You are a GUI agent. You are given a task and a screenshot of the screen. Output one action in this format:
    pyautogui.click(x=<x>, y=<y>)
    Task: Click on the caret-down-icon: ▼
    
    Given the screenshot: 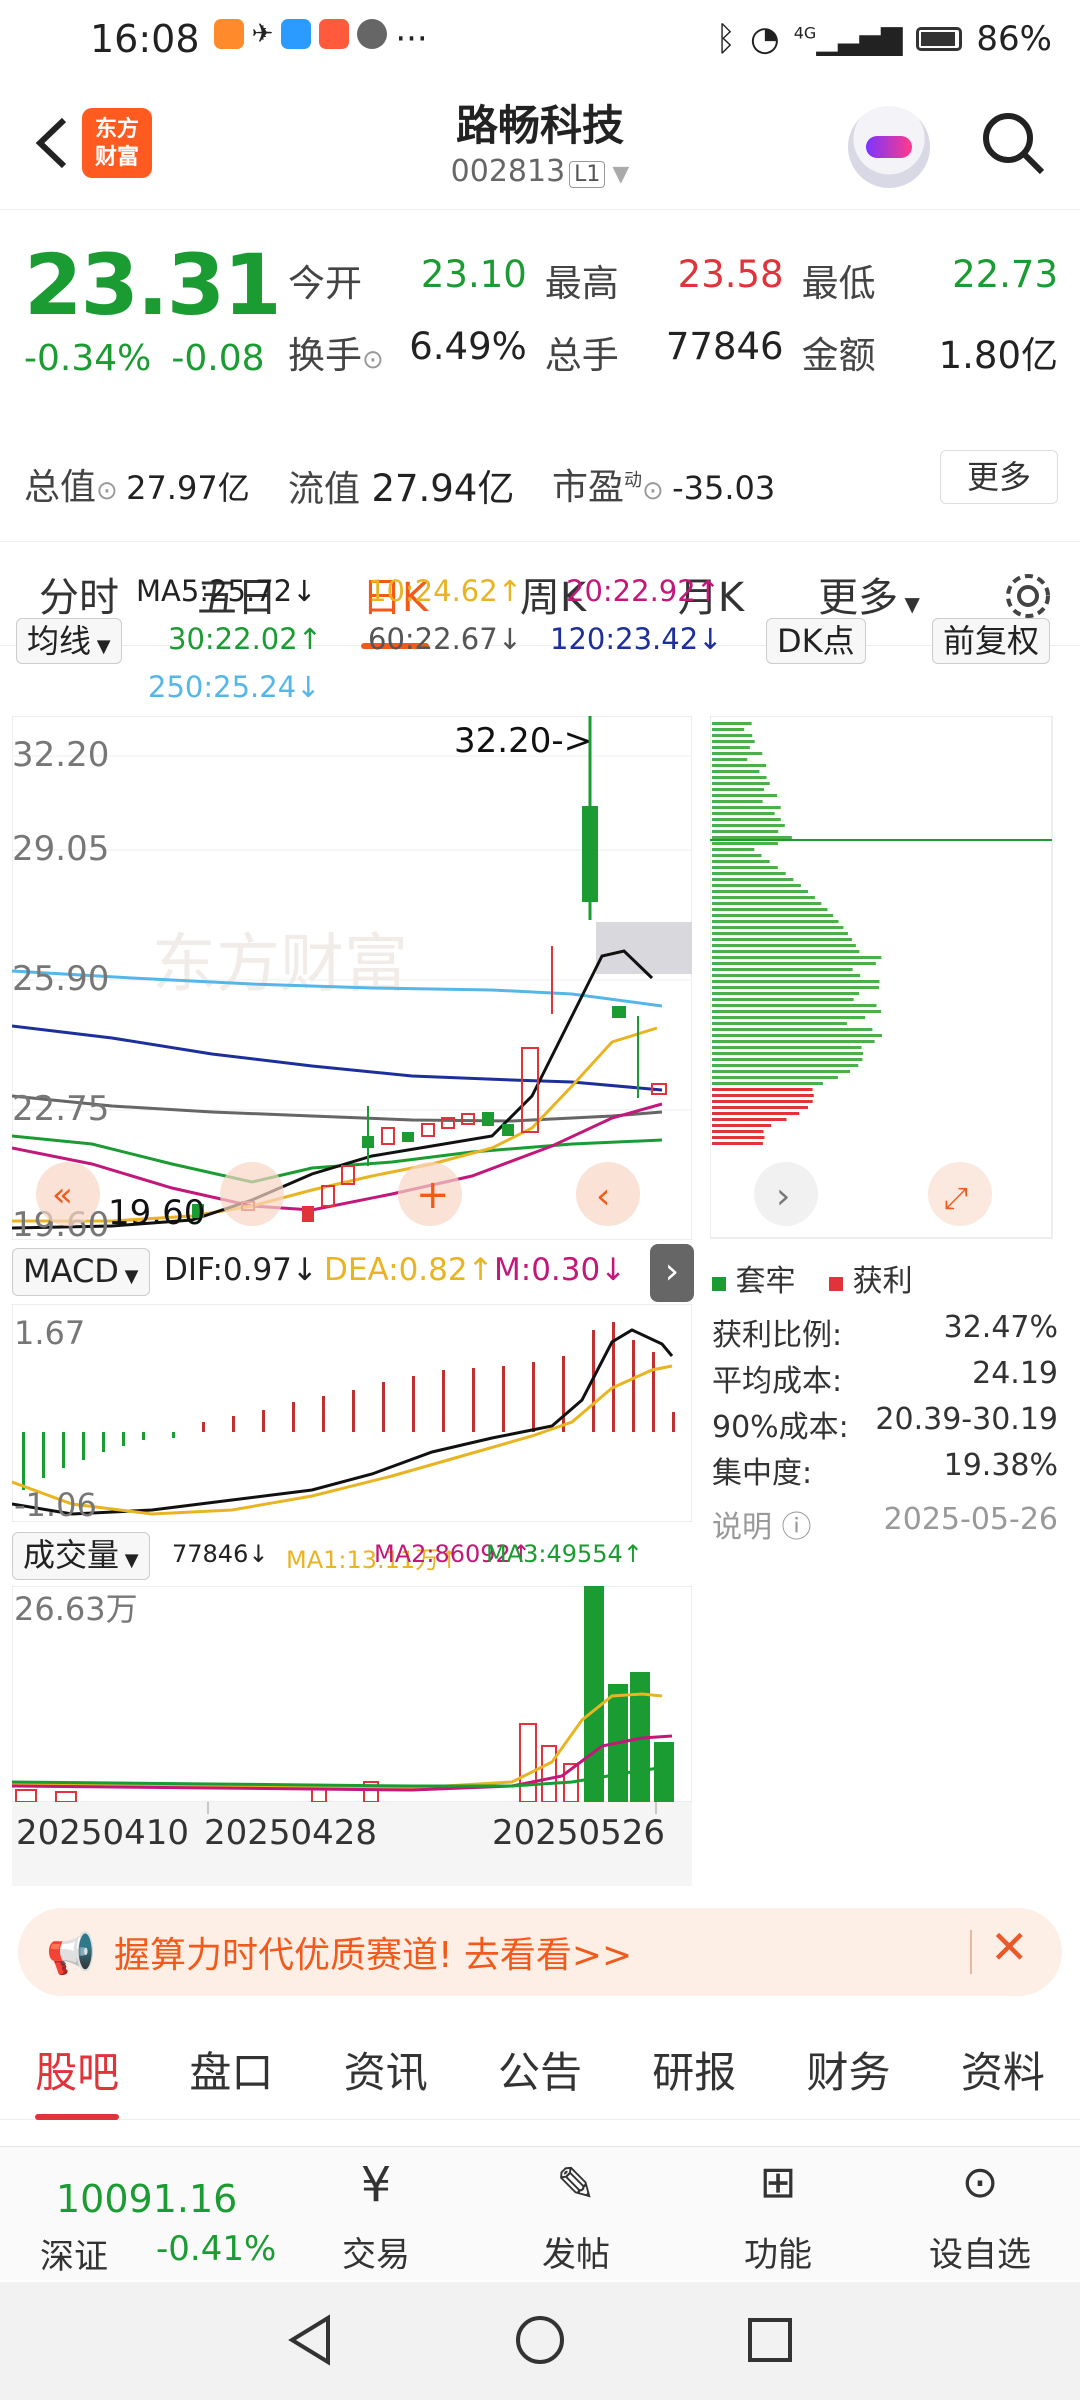 What is the action you would take?
    pyautogui.click(x=909, y=603)
    